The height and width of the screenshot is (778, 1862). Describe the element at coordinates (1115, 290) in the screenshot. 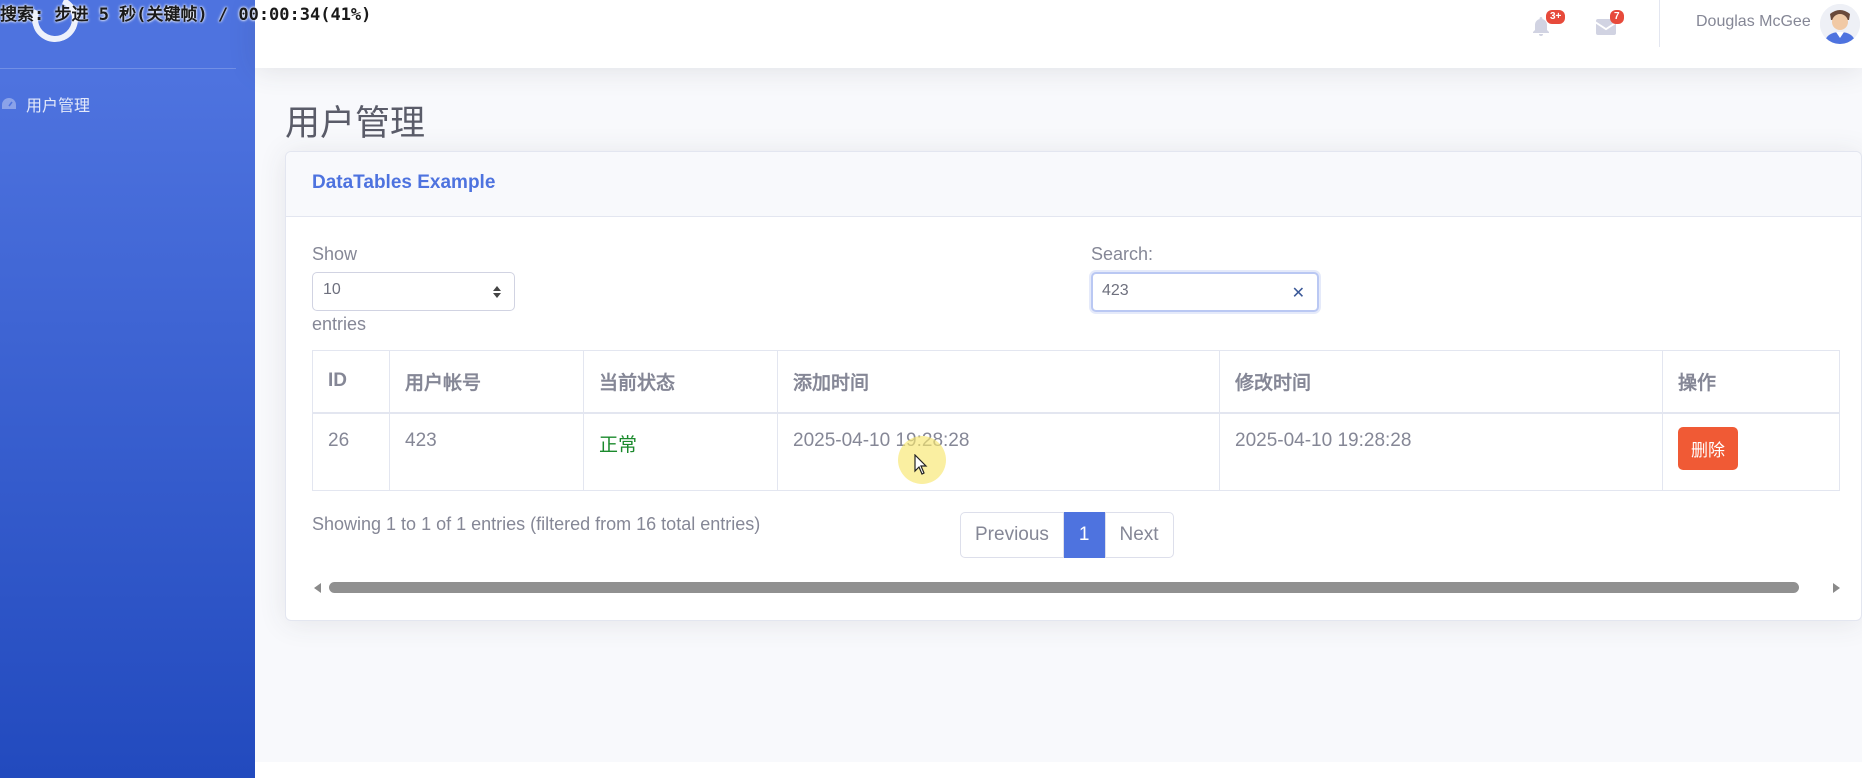

I see `search-value: 423` at that location.